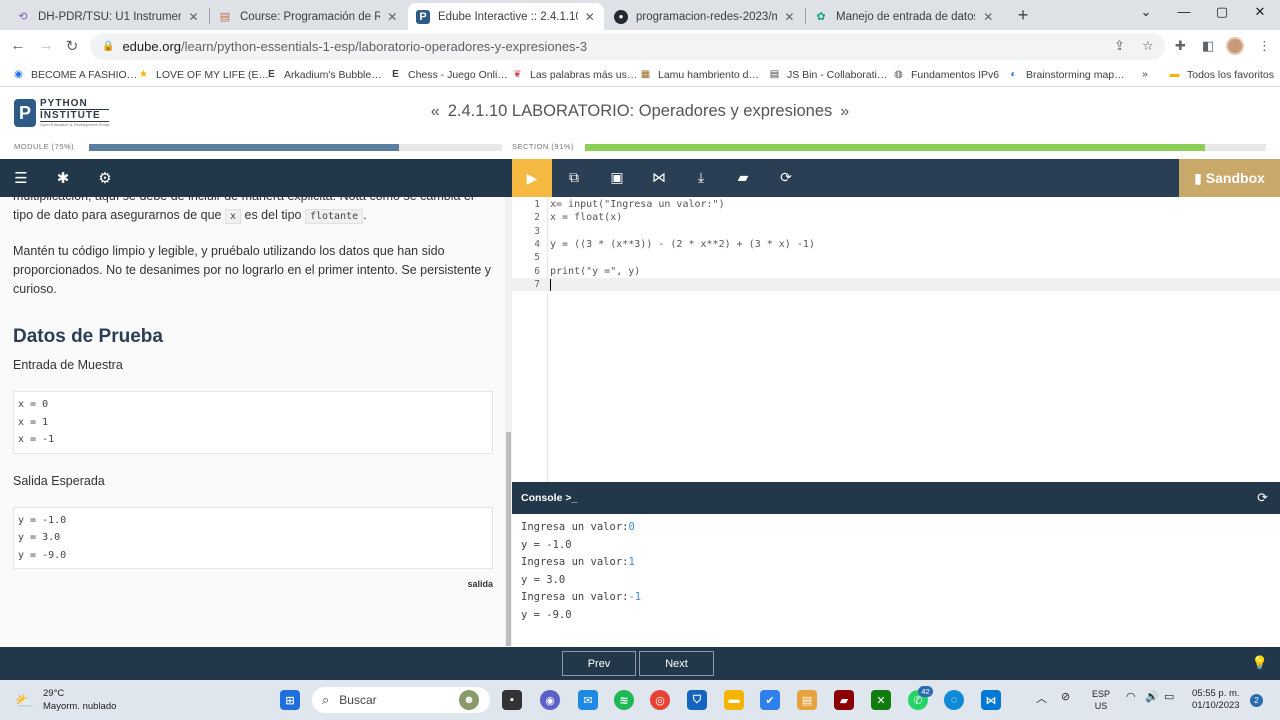  I want to click on test-data-heading: Datos de Prueba, so click(88, 336).